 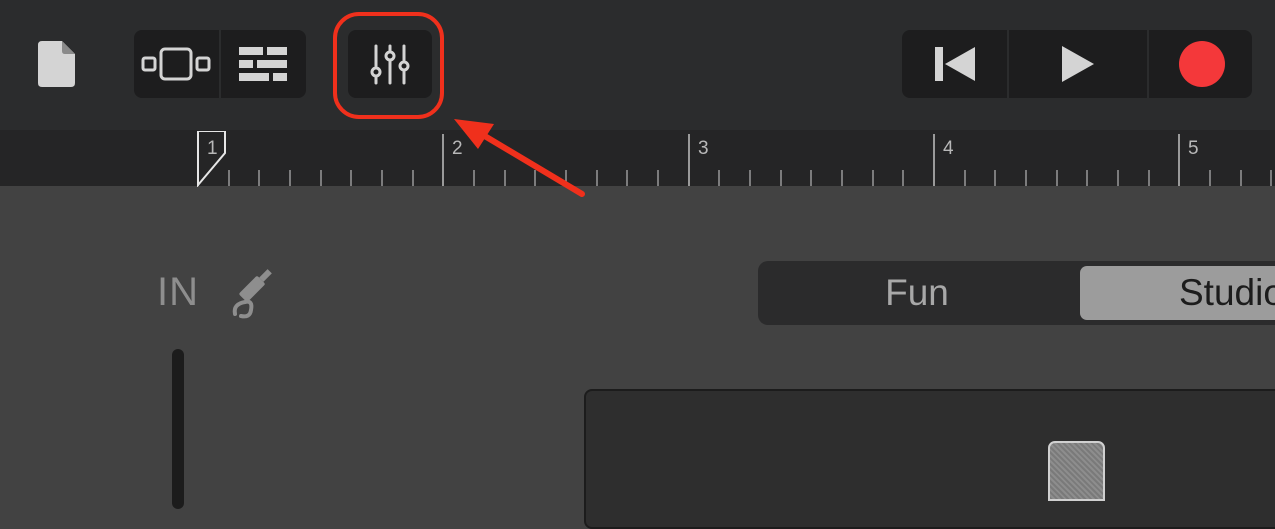 What do you see at coordinates (1076, 471) in the screenshot?
I see `microphone-icon` at bounding box center [1076, 471].